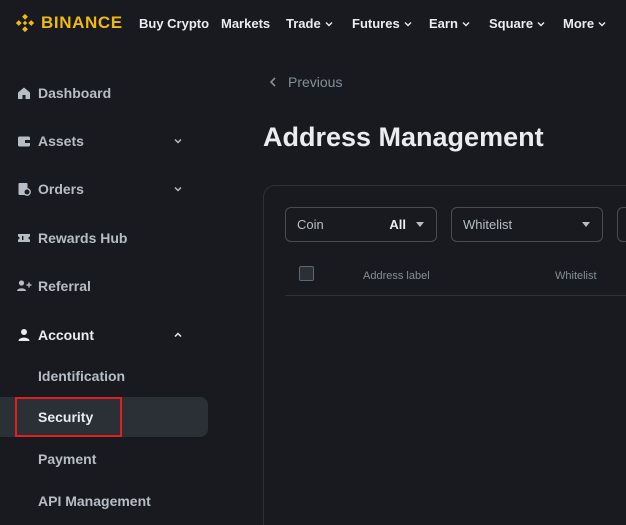  I want to click on nav-more: More, so click(584, 23).